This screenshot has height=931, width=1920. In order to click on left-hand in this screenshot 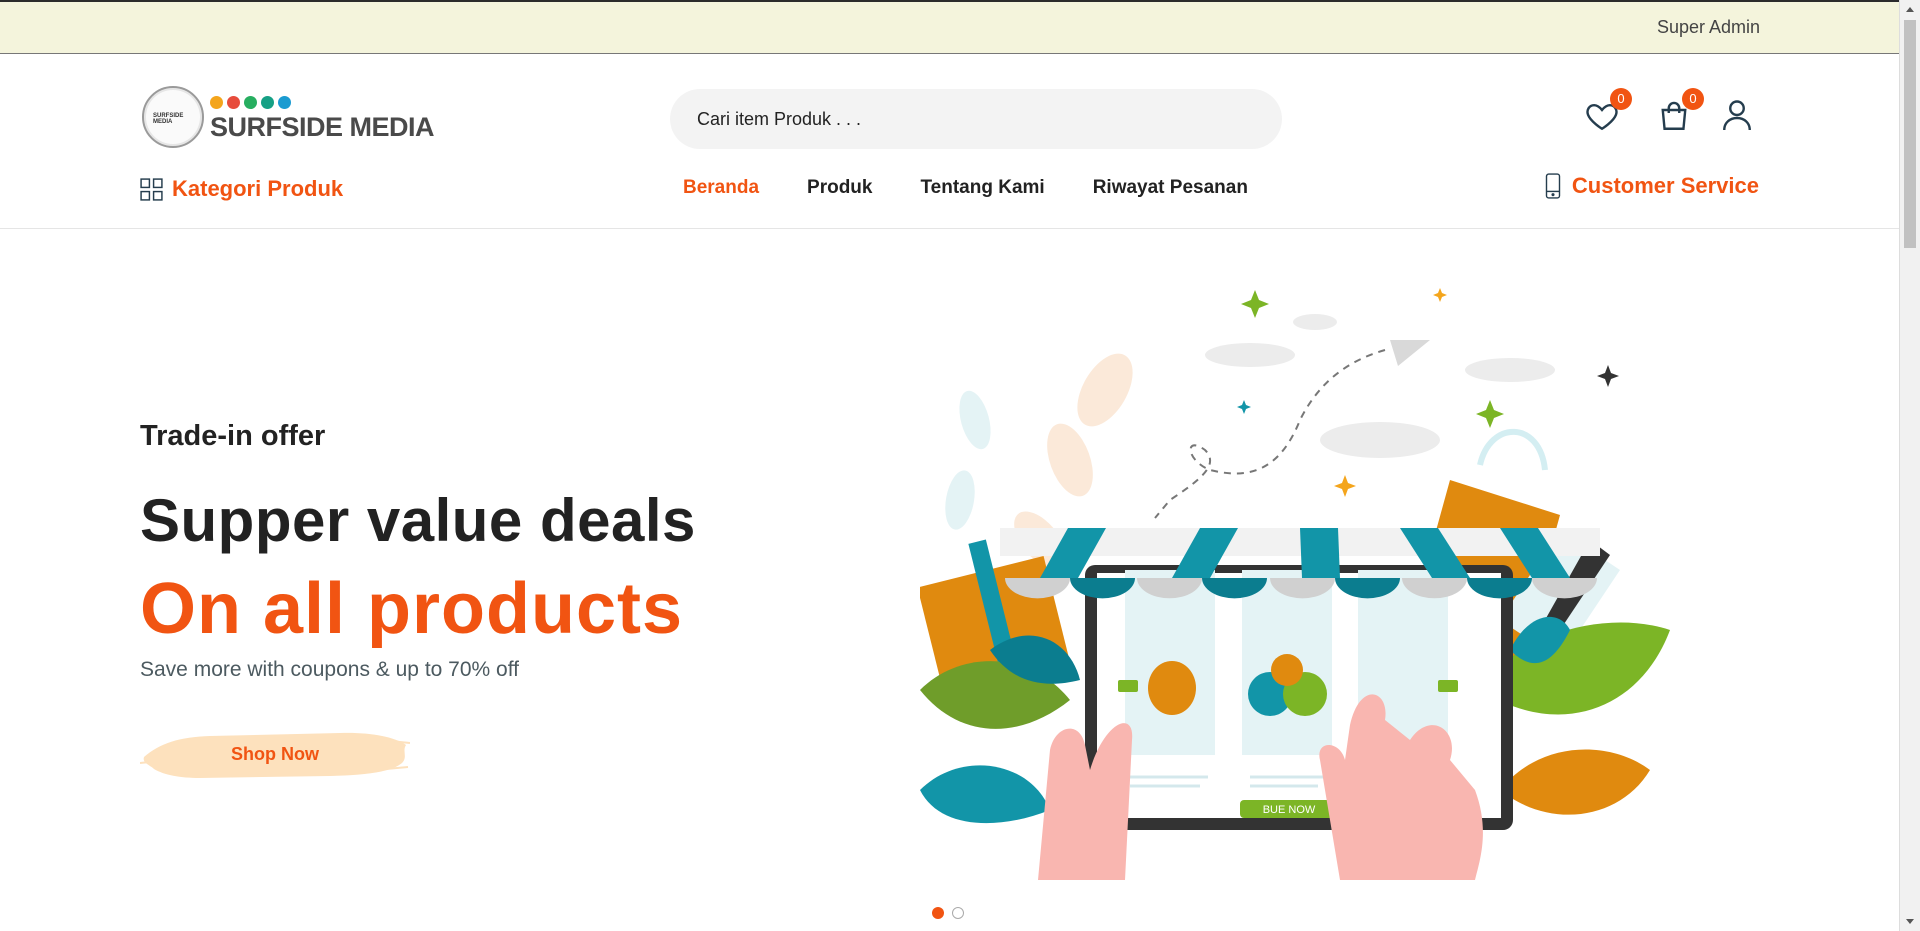, I will do `click(1085, 801)`.